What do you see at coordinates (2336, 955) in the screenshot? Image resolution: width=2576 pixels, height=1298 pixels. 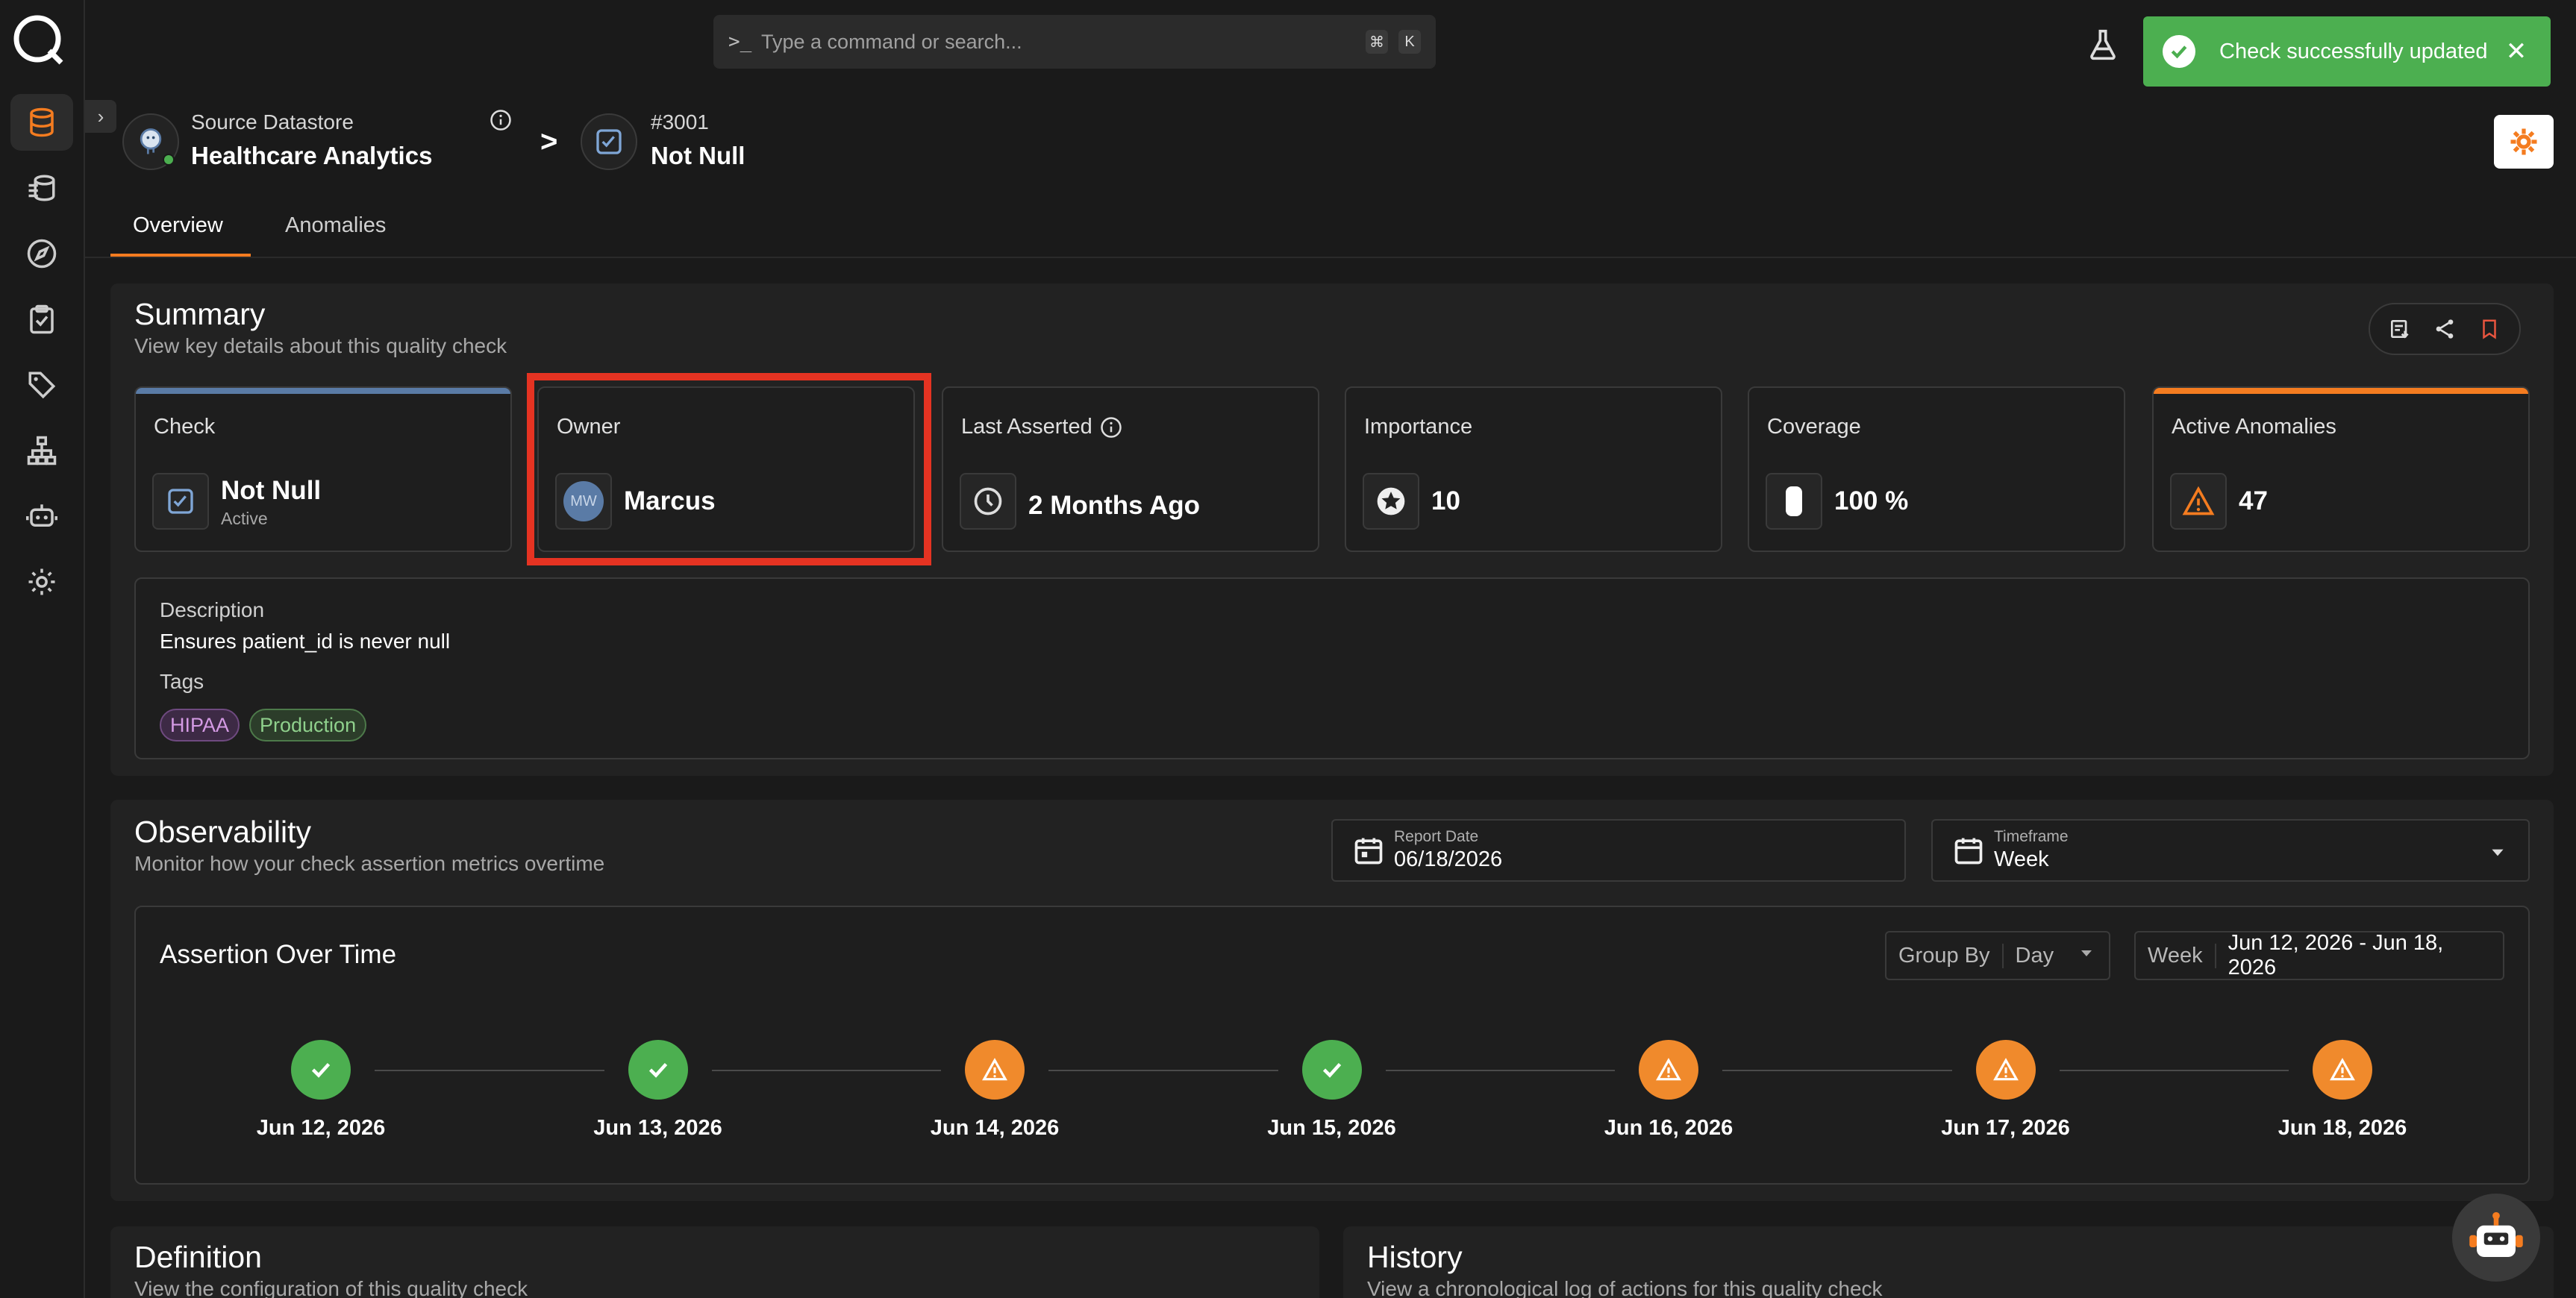 I see `week-range-value: Jun 12, 2026 - Jun 18, 2026` at bounding box center [2336, 955].